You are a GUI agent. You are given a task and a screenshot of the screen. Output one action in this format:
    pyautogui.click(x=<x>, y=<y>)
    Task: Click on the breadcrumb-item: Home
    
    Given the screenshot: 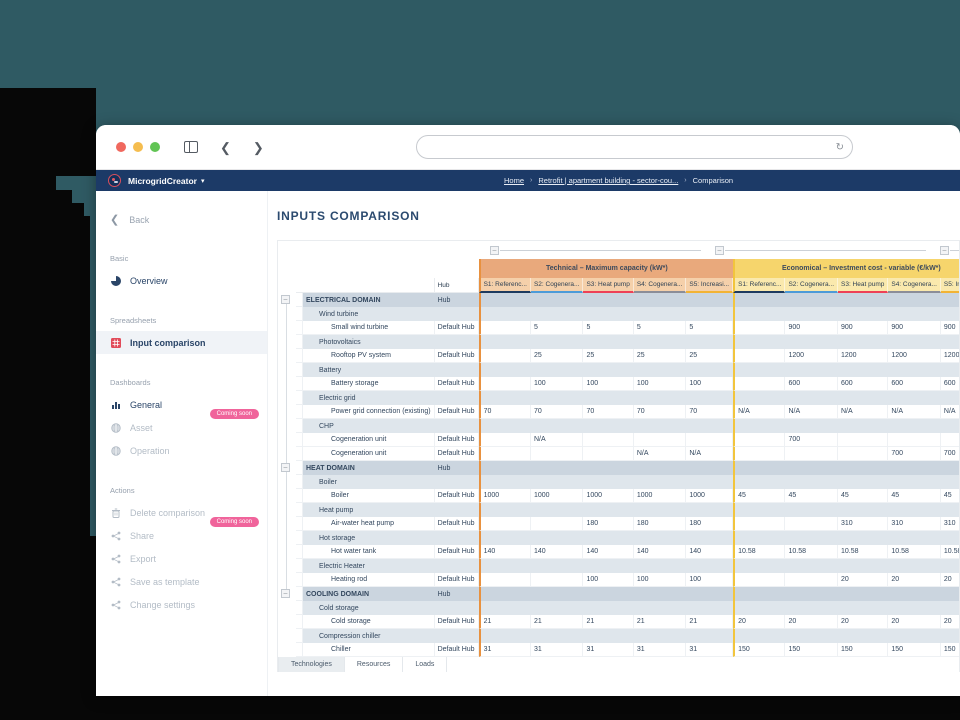 What is the action you would take?
    pyautogui.click(x=514, y=180)
    